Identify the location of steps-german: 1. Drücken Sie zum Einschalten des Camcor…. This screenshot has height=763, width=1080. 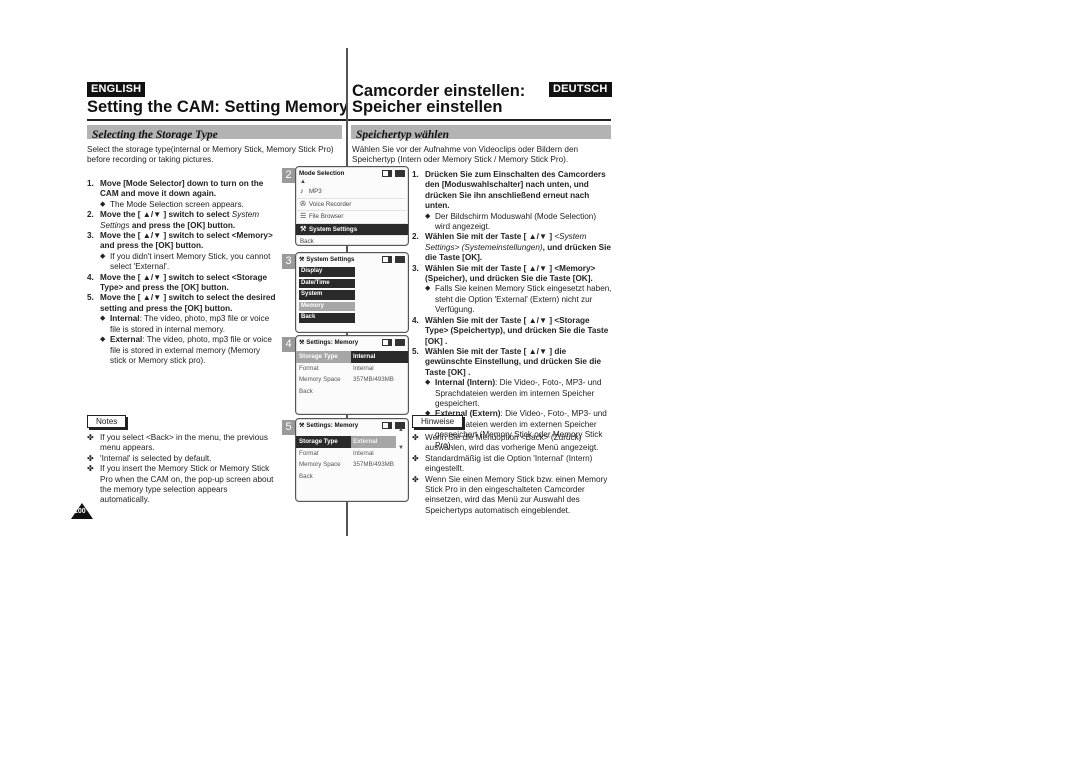
(512, 310).